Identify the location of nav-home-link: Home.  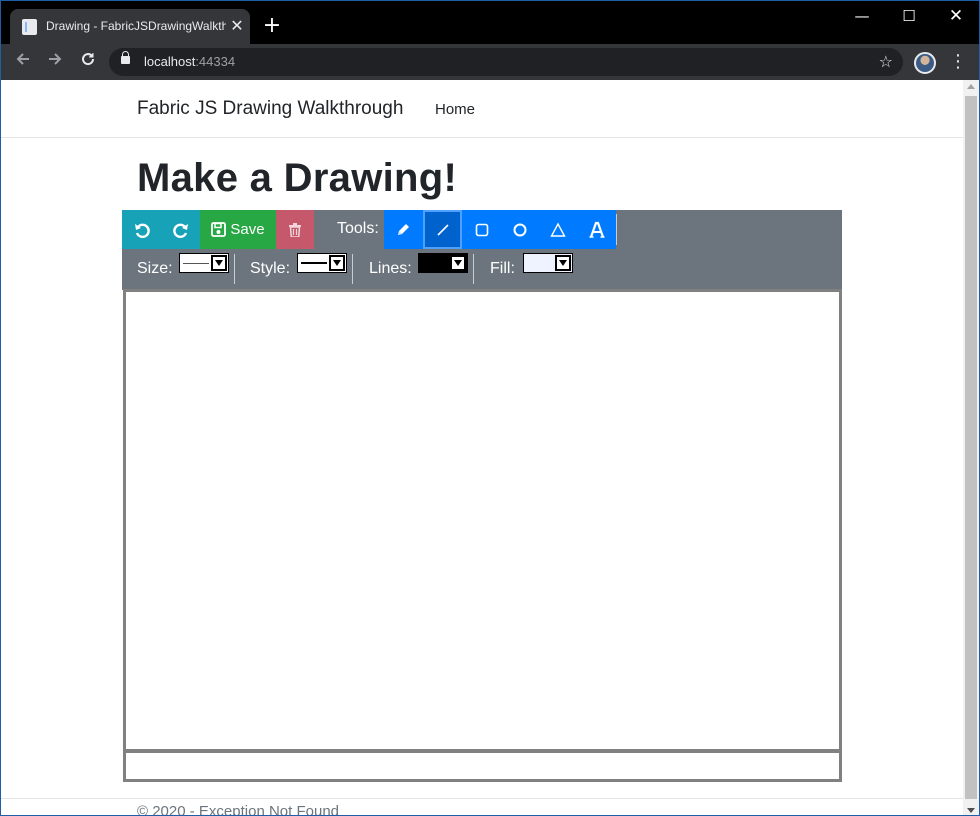
(455, 109).